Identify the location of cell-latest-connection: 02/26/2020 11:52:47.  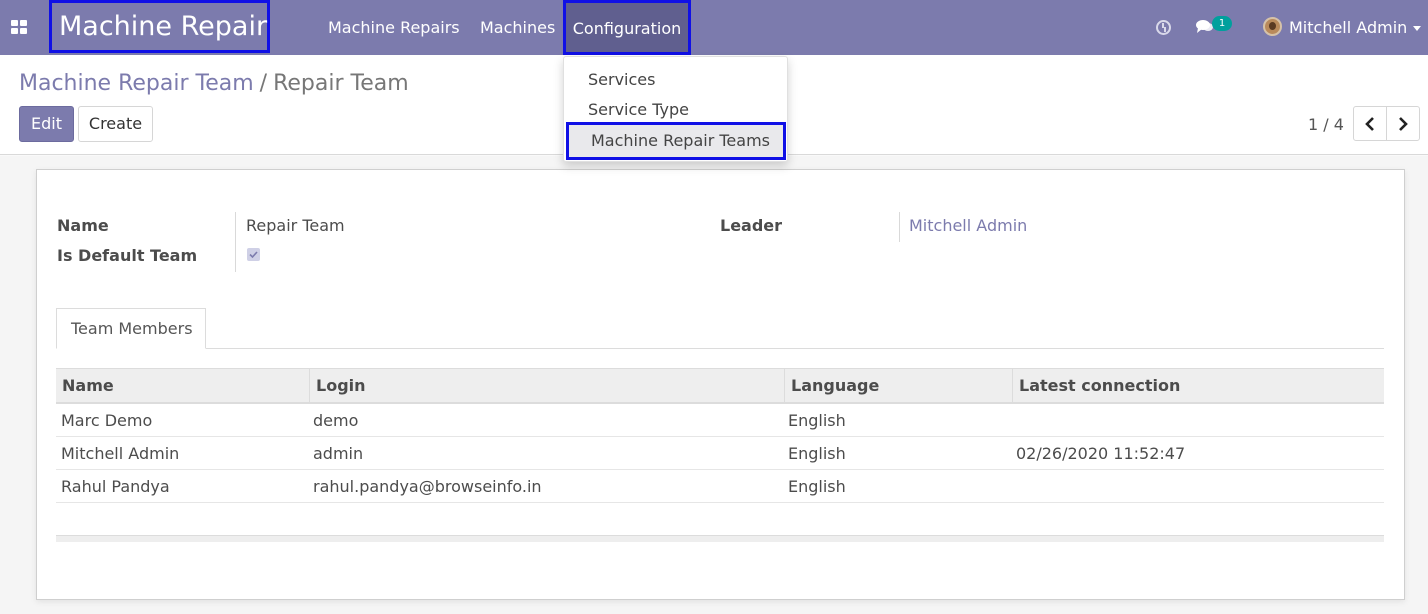
(1101, 453).